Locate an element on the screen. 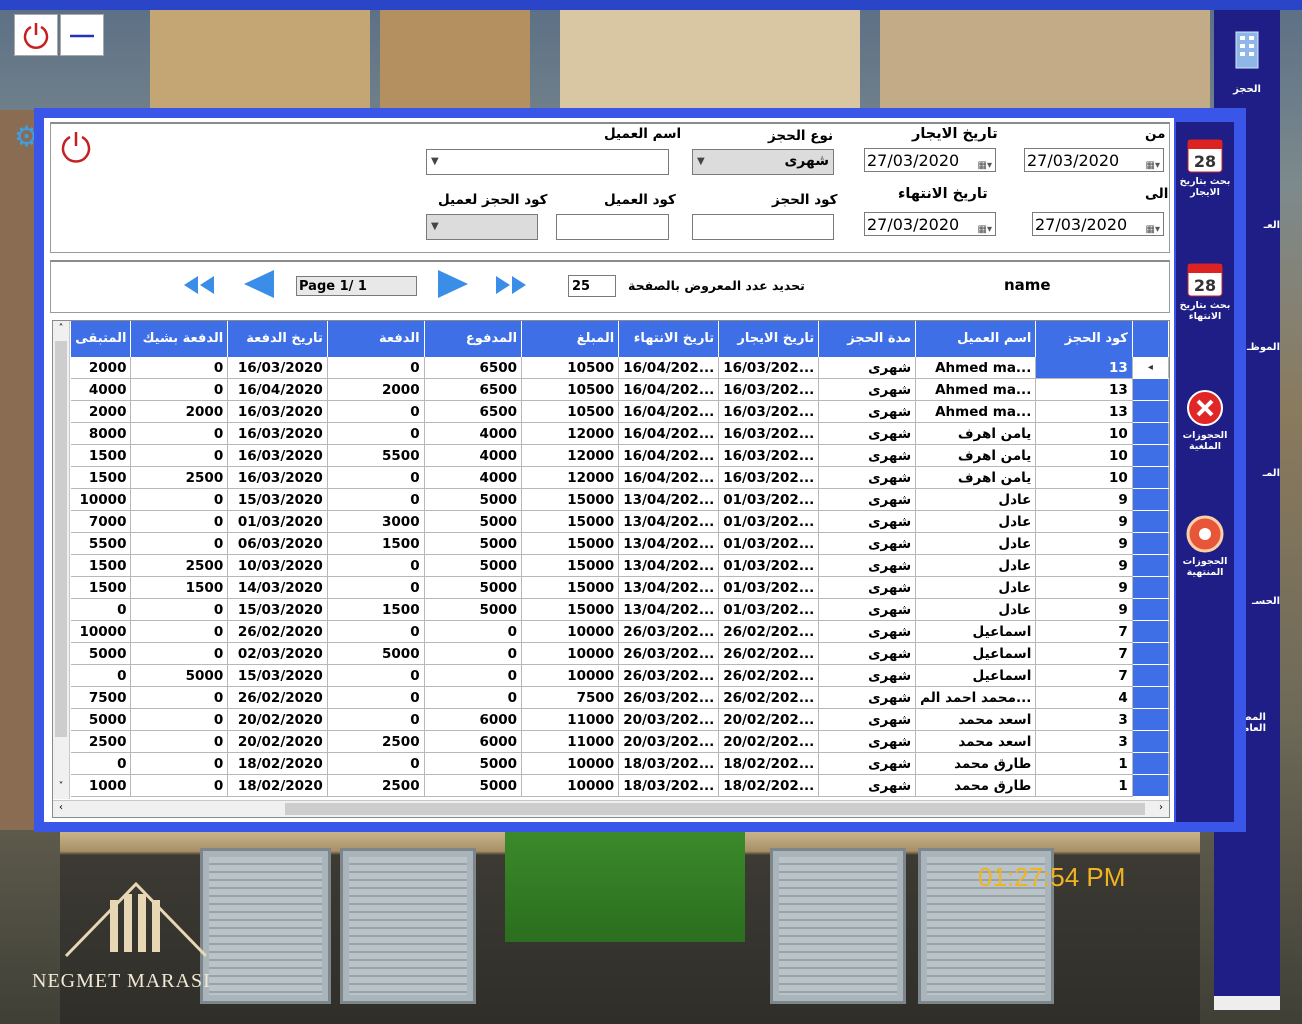 Image resolution: width=1302 pixels, height=1024 pixels. last-page-button is located at coordinates (510, 285).